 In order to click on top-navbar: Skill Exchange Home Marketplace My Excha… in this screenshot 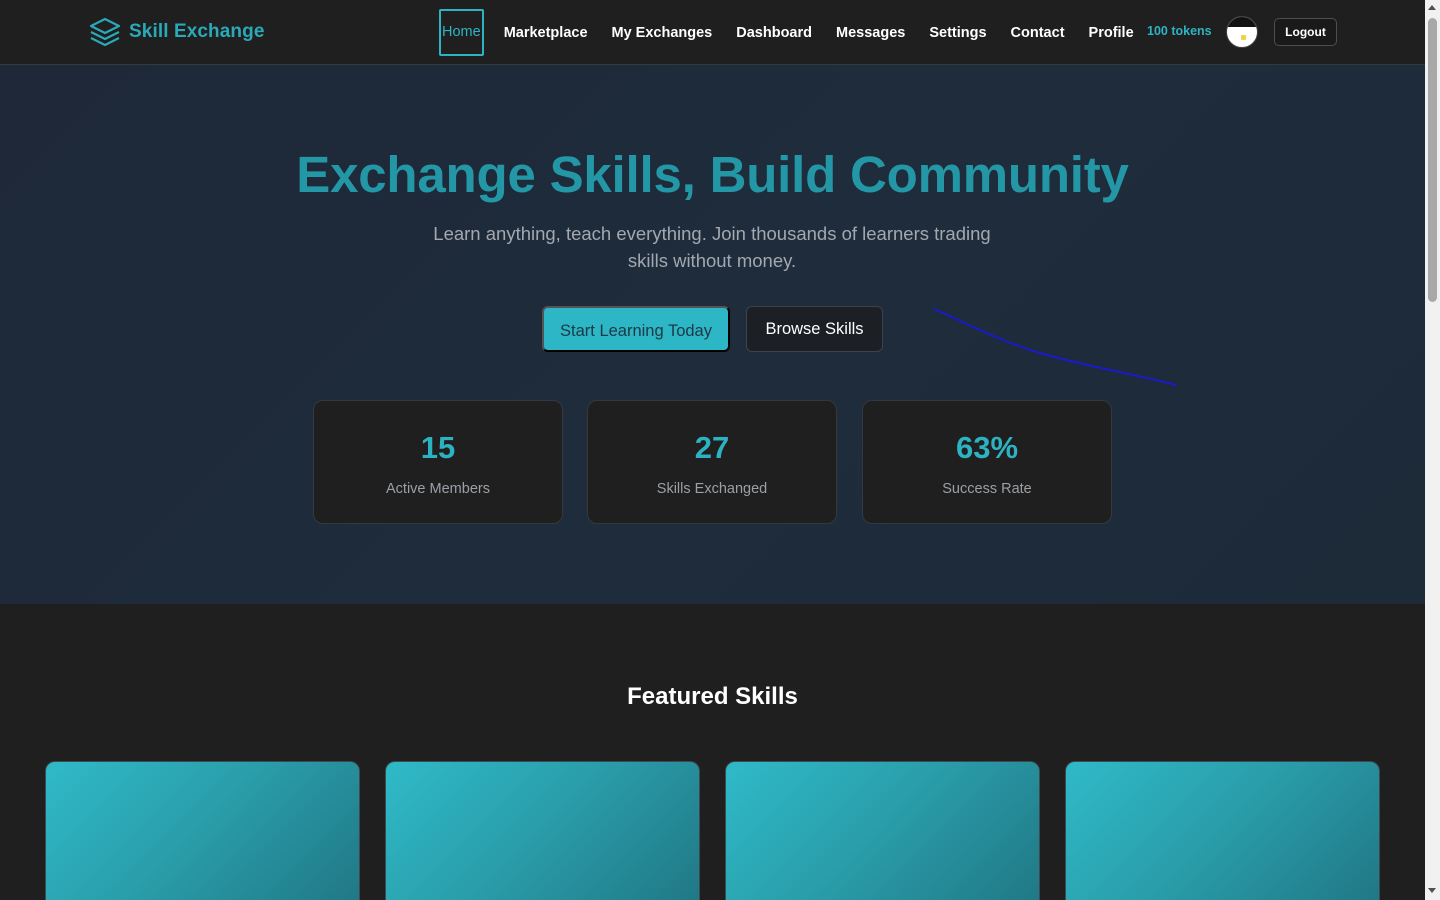, I will do `click(712, 32)`.